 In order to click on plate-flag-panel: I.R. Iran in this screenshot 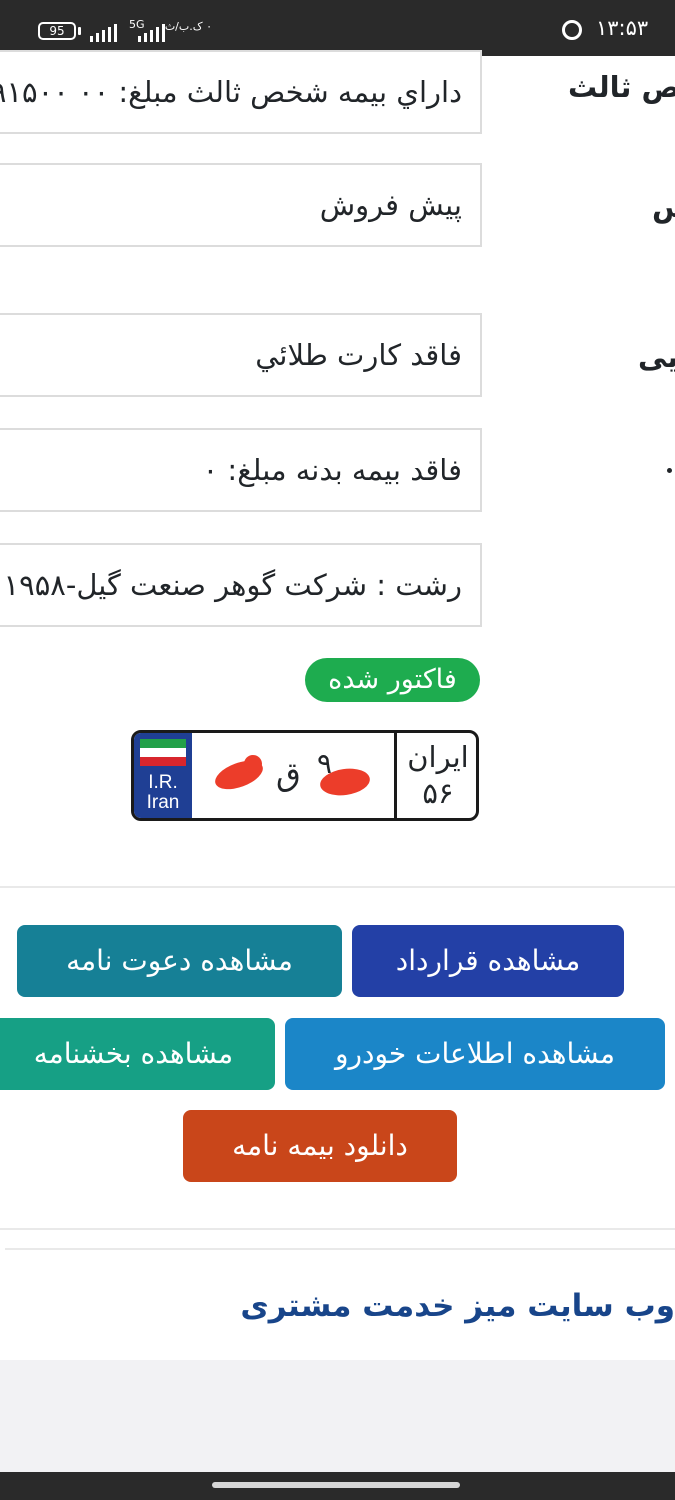, I will do `click(163, 775)`.